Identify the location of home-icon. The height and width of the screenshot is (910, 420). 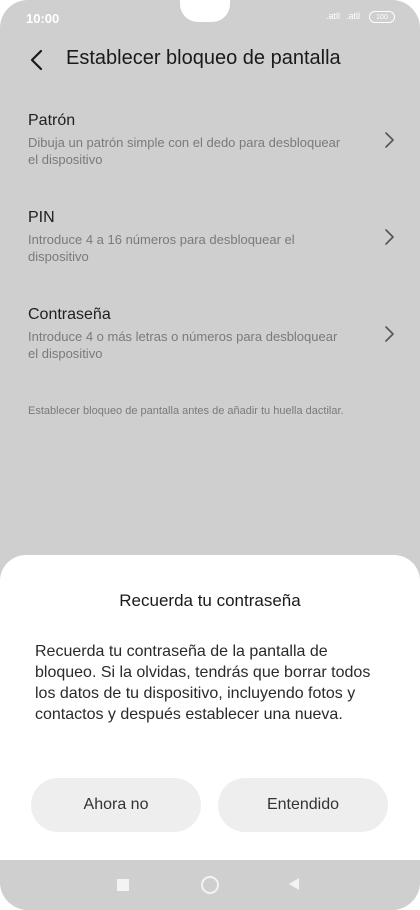
(210, 885).